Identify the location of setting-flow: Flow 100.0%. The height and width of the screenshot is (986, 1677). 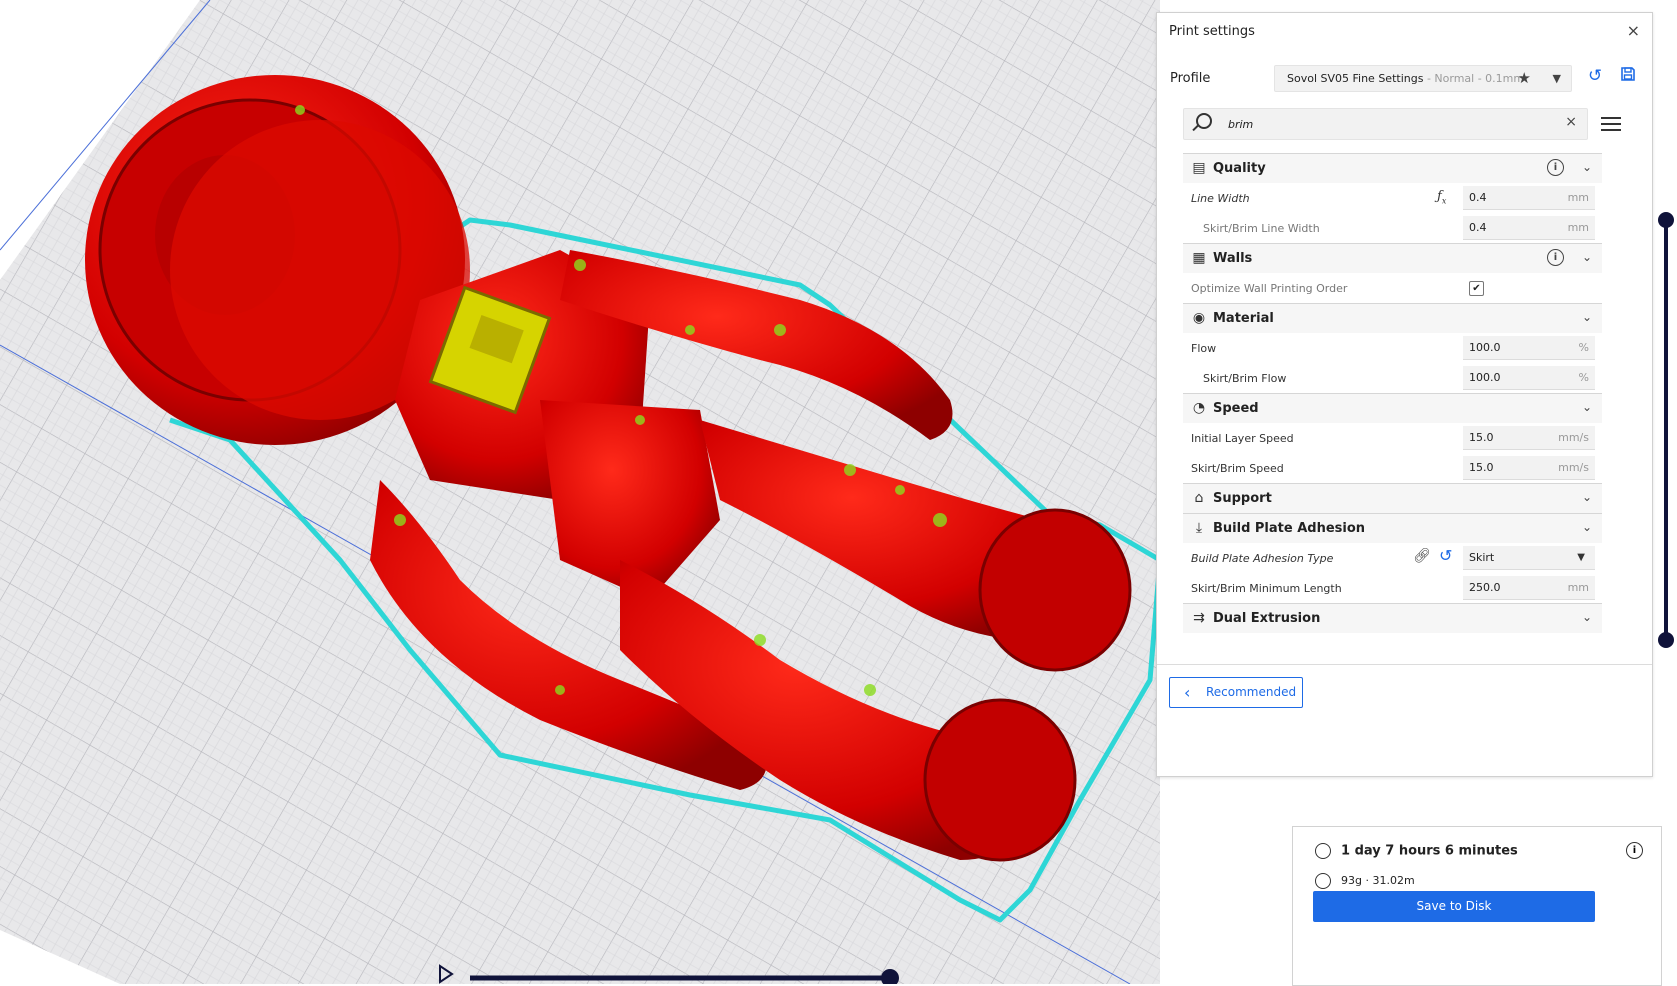
(1392, 348).